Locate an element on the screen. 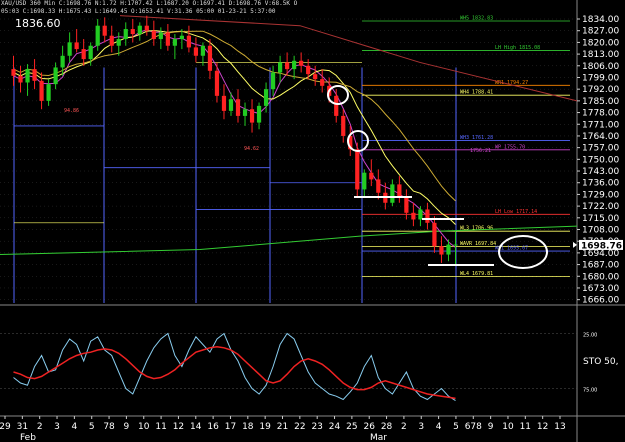  x-tick-label: 14 is located at coordinates (196, 427).